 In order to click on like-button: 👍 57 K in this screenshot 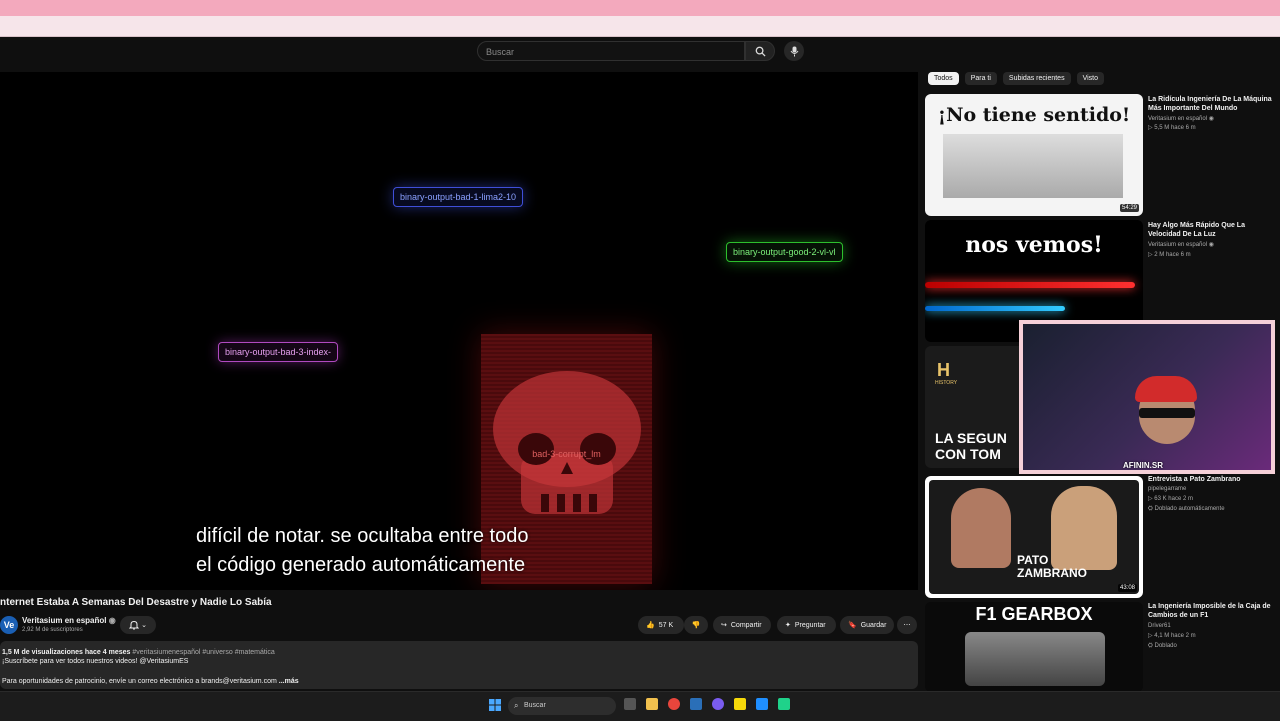, I will do `click(661, 625)`.